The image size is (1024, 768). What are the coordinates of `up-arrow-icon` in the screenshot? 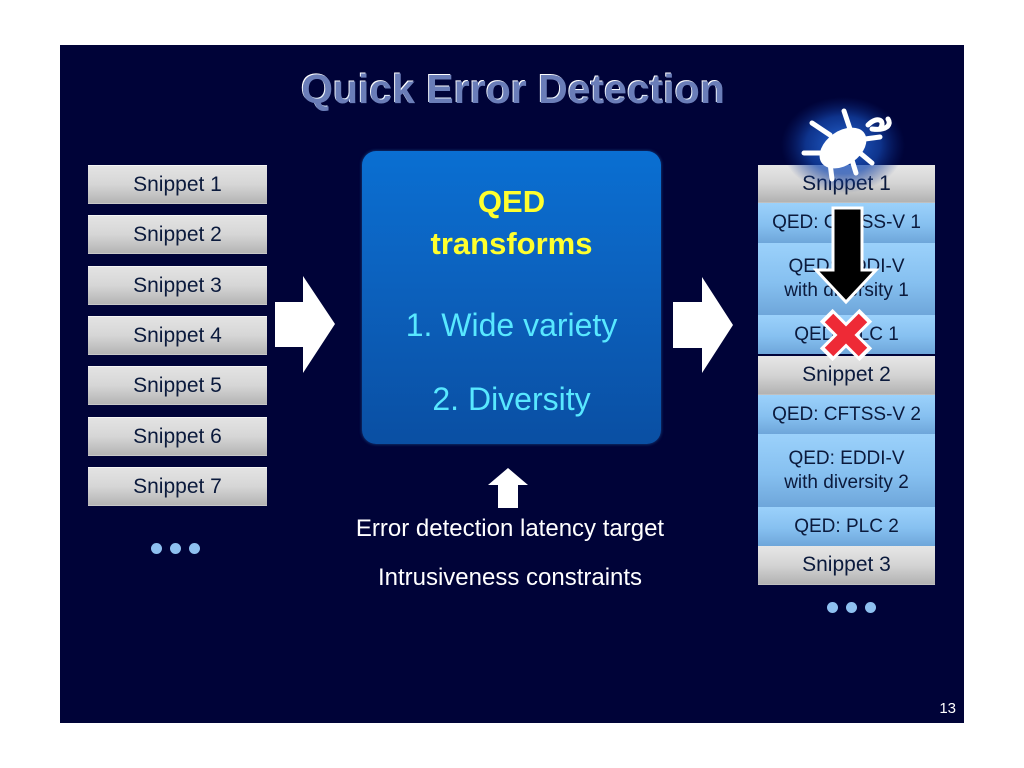 It's located at (508, 488).